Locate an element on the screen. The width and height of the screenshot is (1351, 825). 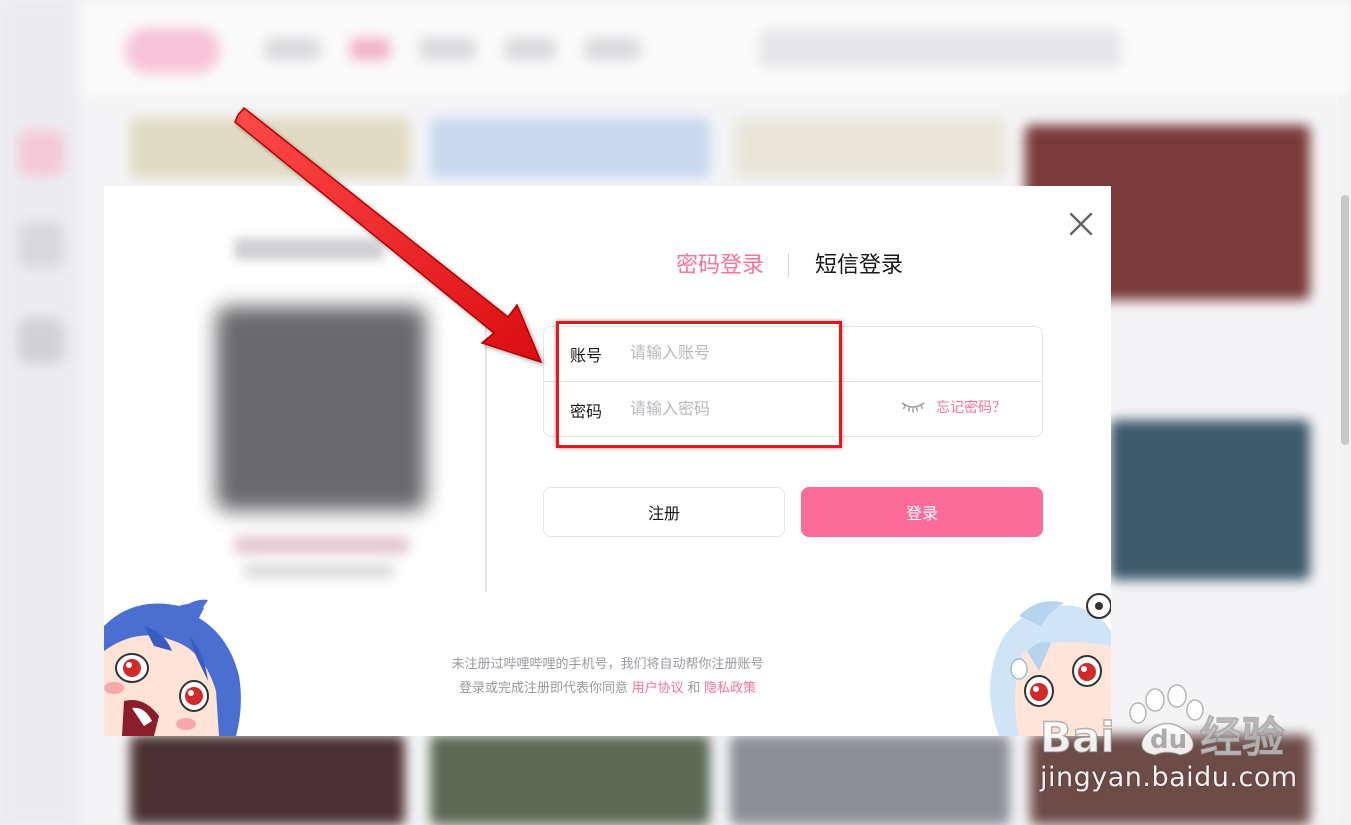
qr-login-panel is located at coordinates (295, 391).